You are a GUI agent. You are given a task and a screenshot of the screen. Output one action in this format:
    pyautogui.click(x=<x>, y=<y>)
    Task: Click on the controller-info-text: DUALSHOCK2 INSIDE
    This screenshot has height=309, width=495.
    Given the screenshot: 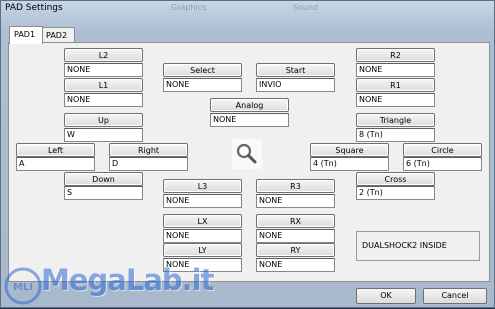 What is the action you would take?
    pyautogui.click(x=404, y=245)
    